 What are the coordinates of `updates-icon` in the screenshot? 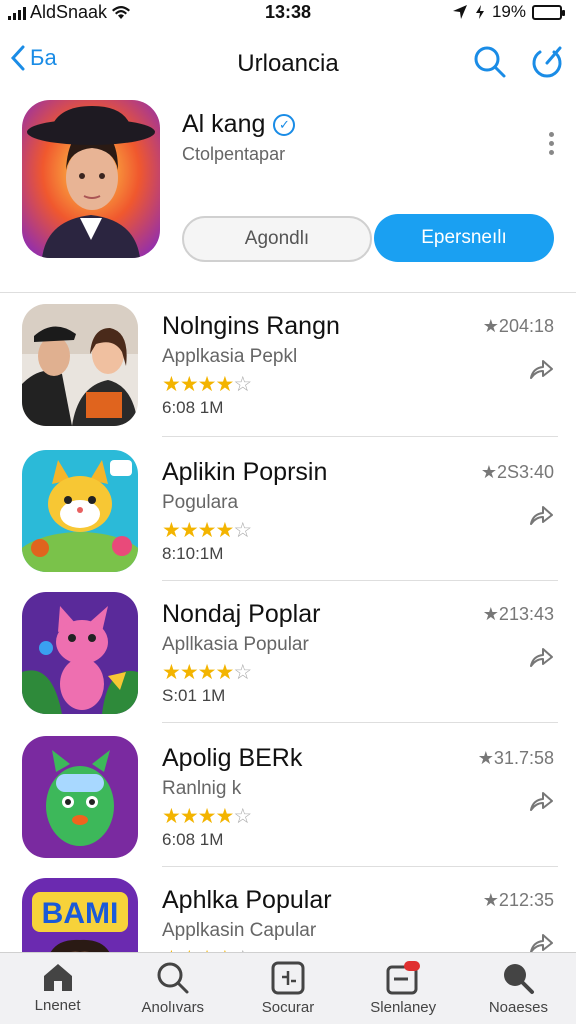 It's located at (403, 978).